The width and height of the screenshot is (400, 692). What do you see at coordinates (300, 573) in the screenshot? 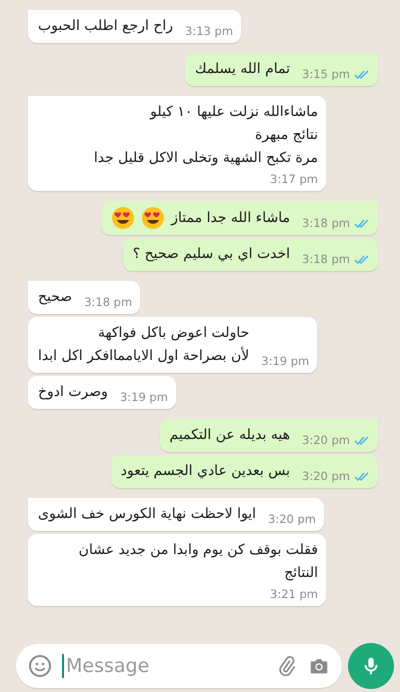
I see `message-text: النتائج` at bounding box center [300, 573].